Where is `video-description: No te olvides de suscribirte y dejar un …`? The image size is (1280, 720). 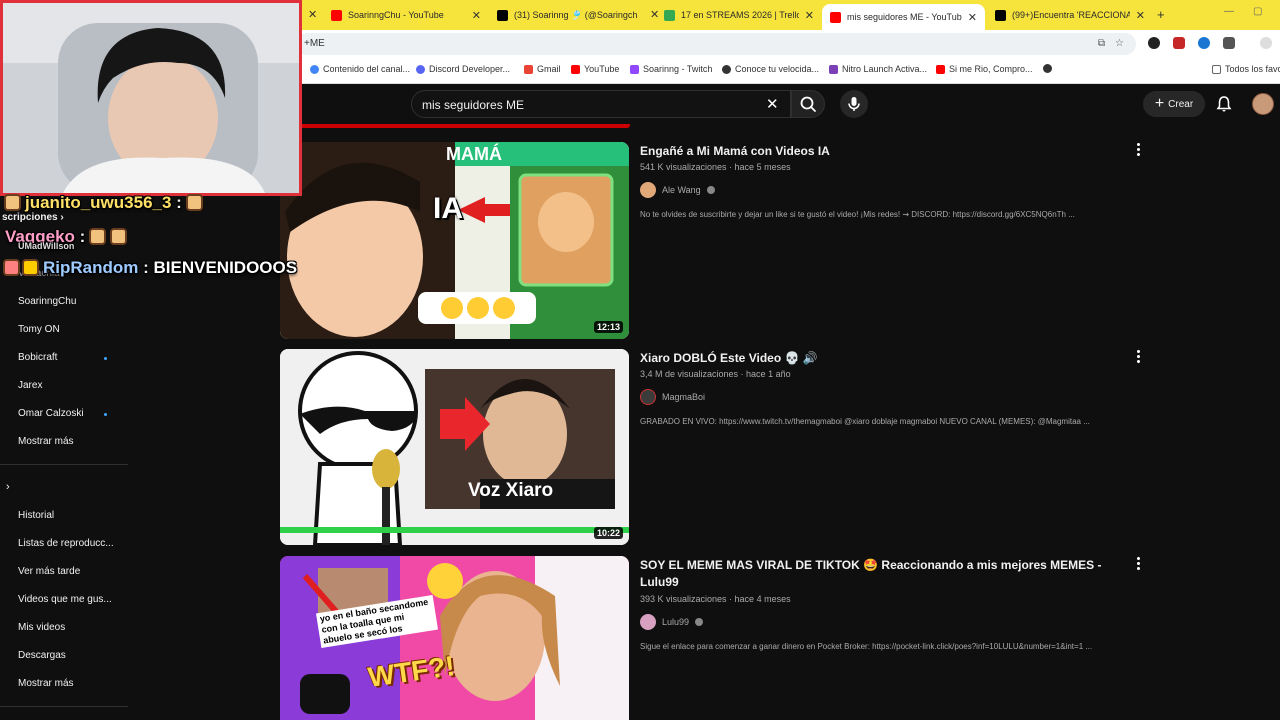
video-description: No te olvides de suscribirte y dejar un … is located at coordinates (857, 214).